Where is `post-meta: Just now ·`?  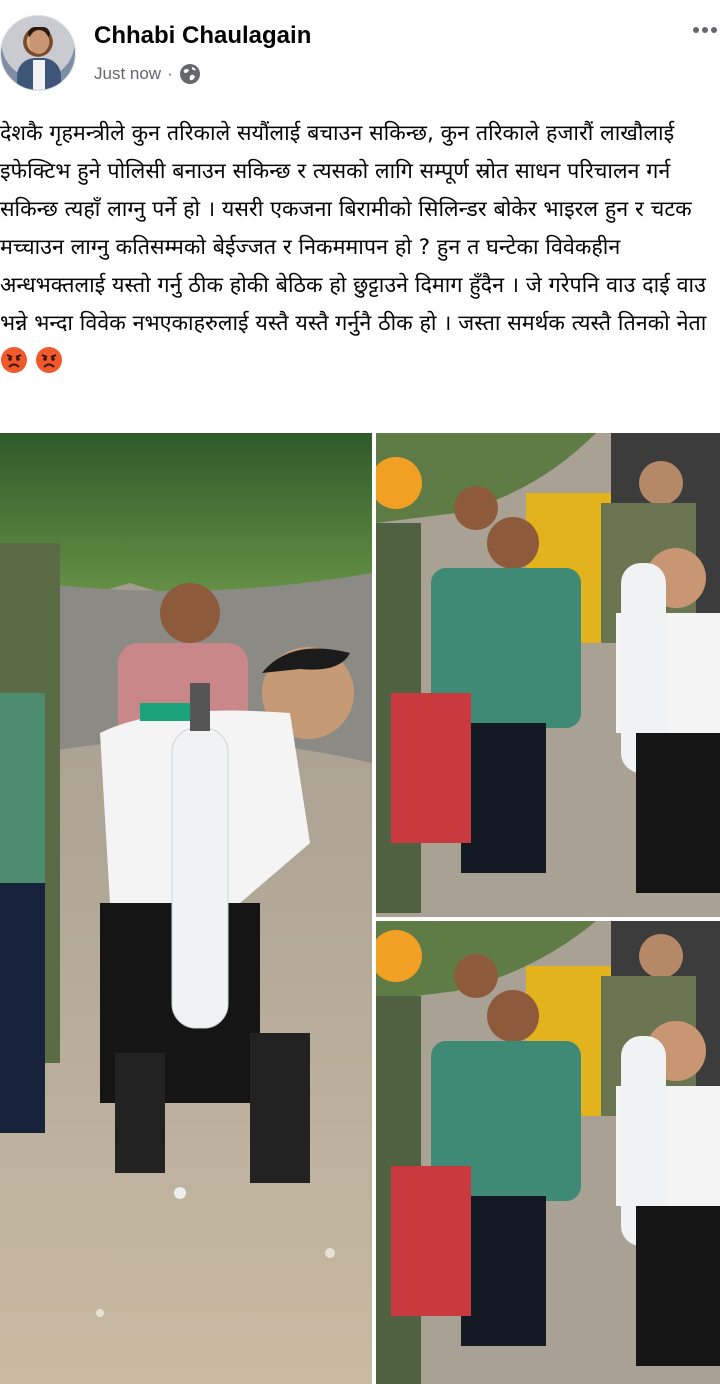
post-meta: Just now · is located at coordinates (147, 74).